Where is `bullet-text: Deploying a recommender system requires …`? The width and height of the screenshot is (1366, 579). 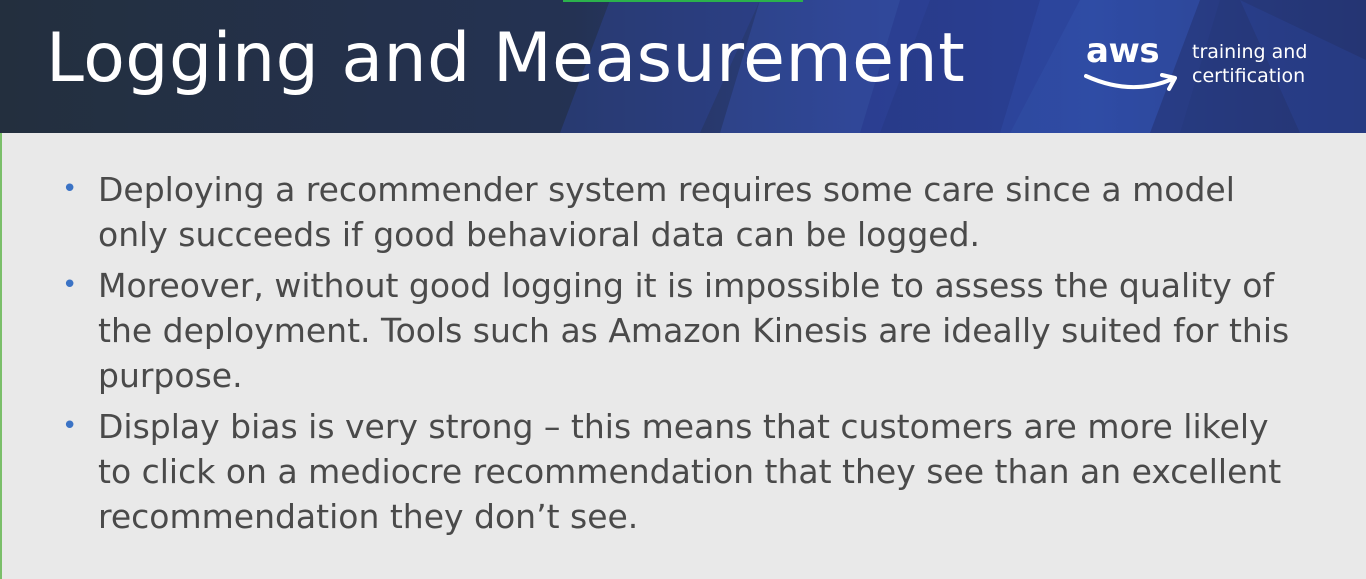
bullet-text: Deploying a recommender system requires … is located at coordinates (666, 212).